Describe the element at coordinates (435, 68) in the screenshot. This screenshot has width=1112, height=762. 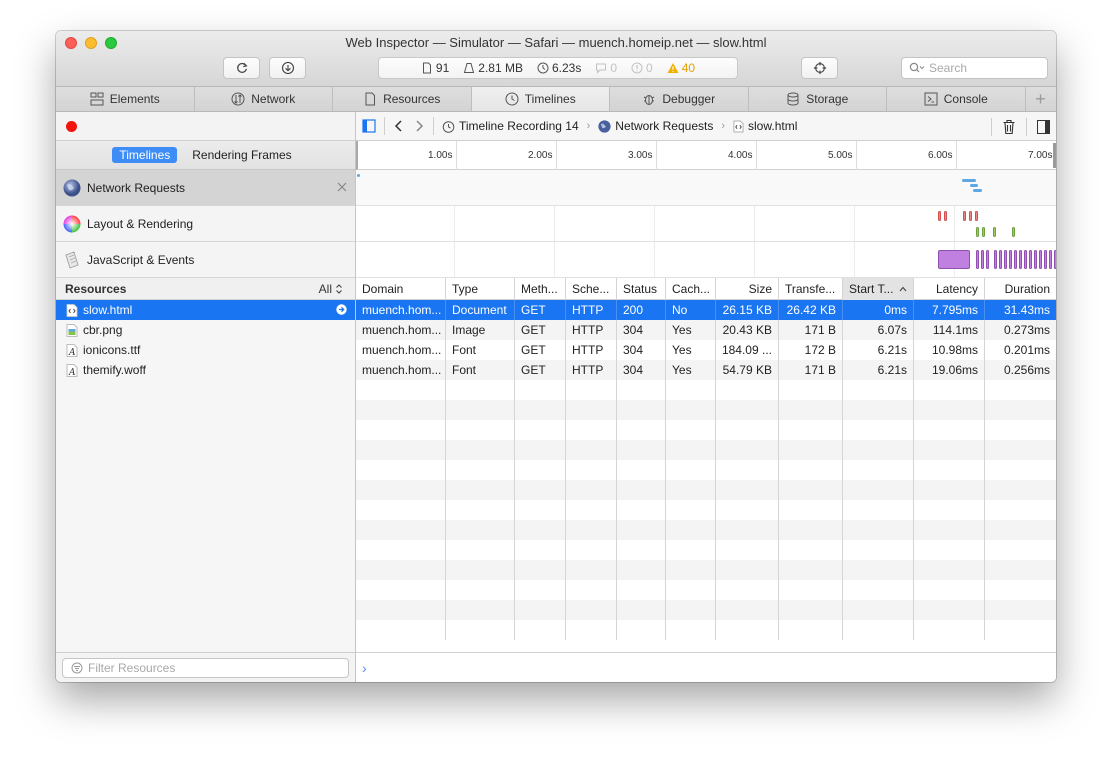
I see `resource-count: 91` at that location.